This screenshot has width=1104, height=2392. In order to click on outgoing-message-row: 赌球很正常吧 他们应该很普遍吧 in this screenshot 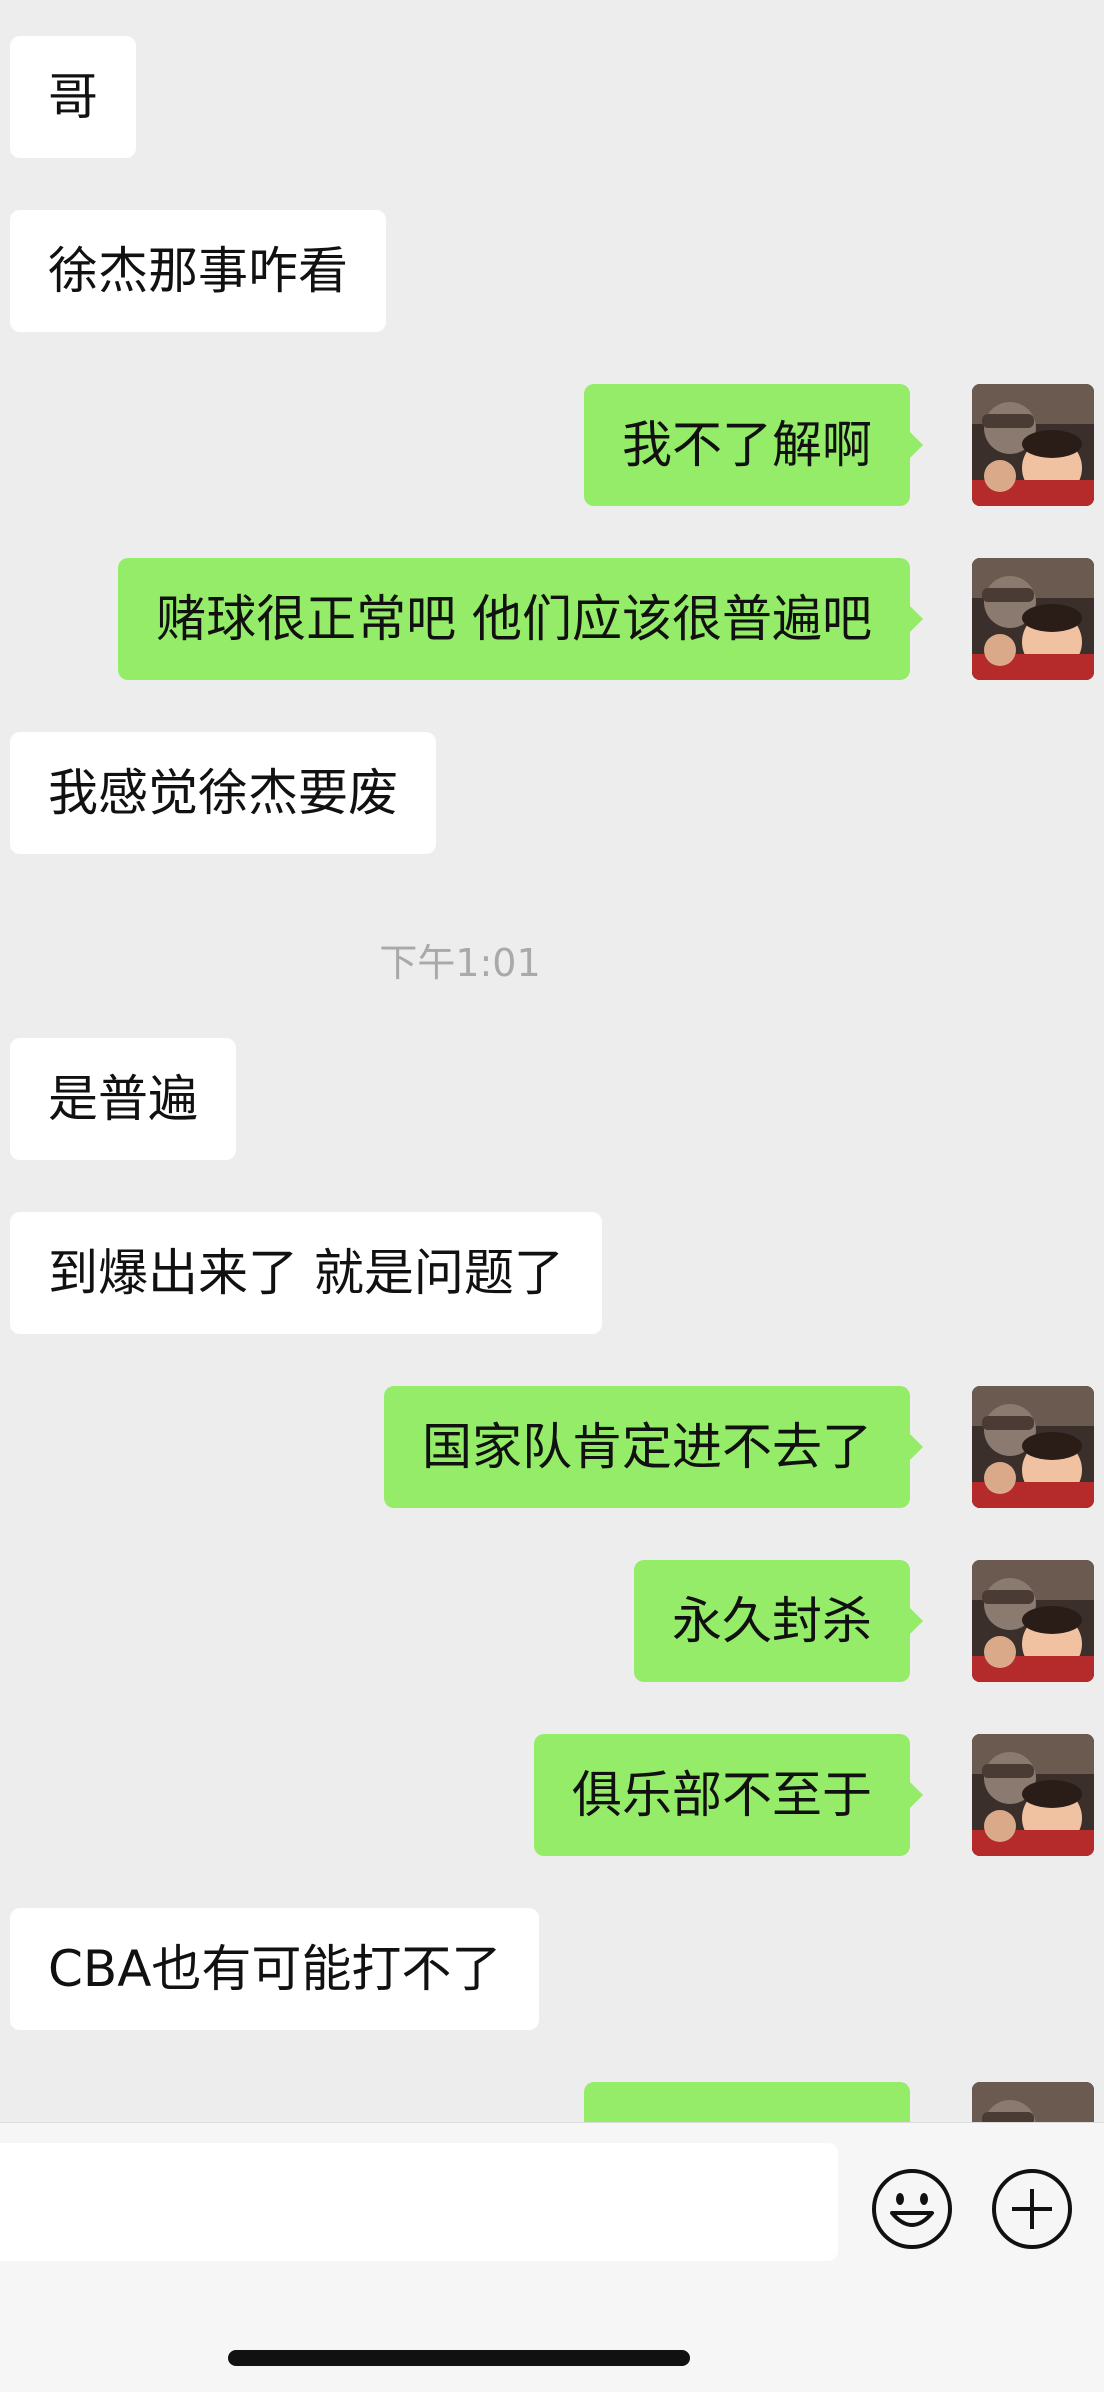, I will do `click(552, 619)`.